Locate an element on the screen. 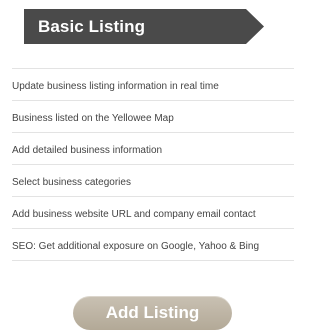  plan-title: Basic Listing is located at coordinates (92, 26).